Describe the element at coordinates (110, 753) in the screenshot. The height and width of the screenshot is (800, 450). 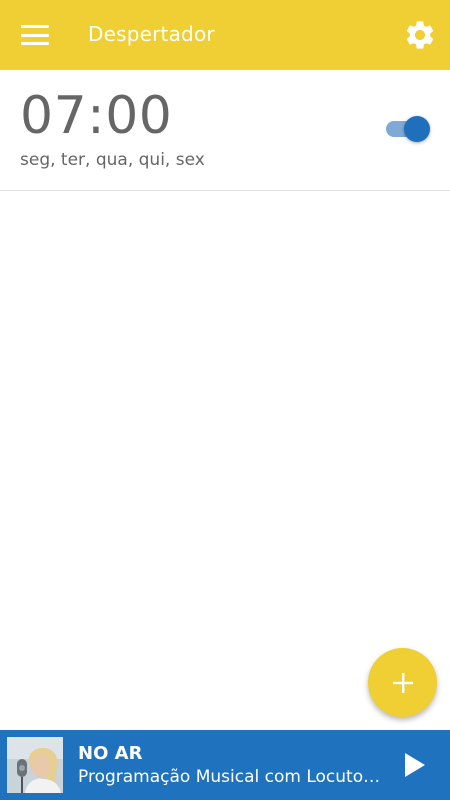
I see `player-status: NO AR` at that location.